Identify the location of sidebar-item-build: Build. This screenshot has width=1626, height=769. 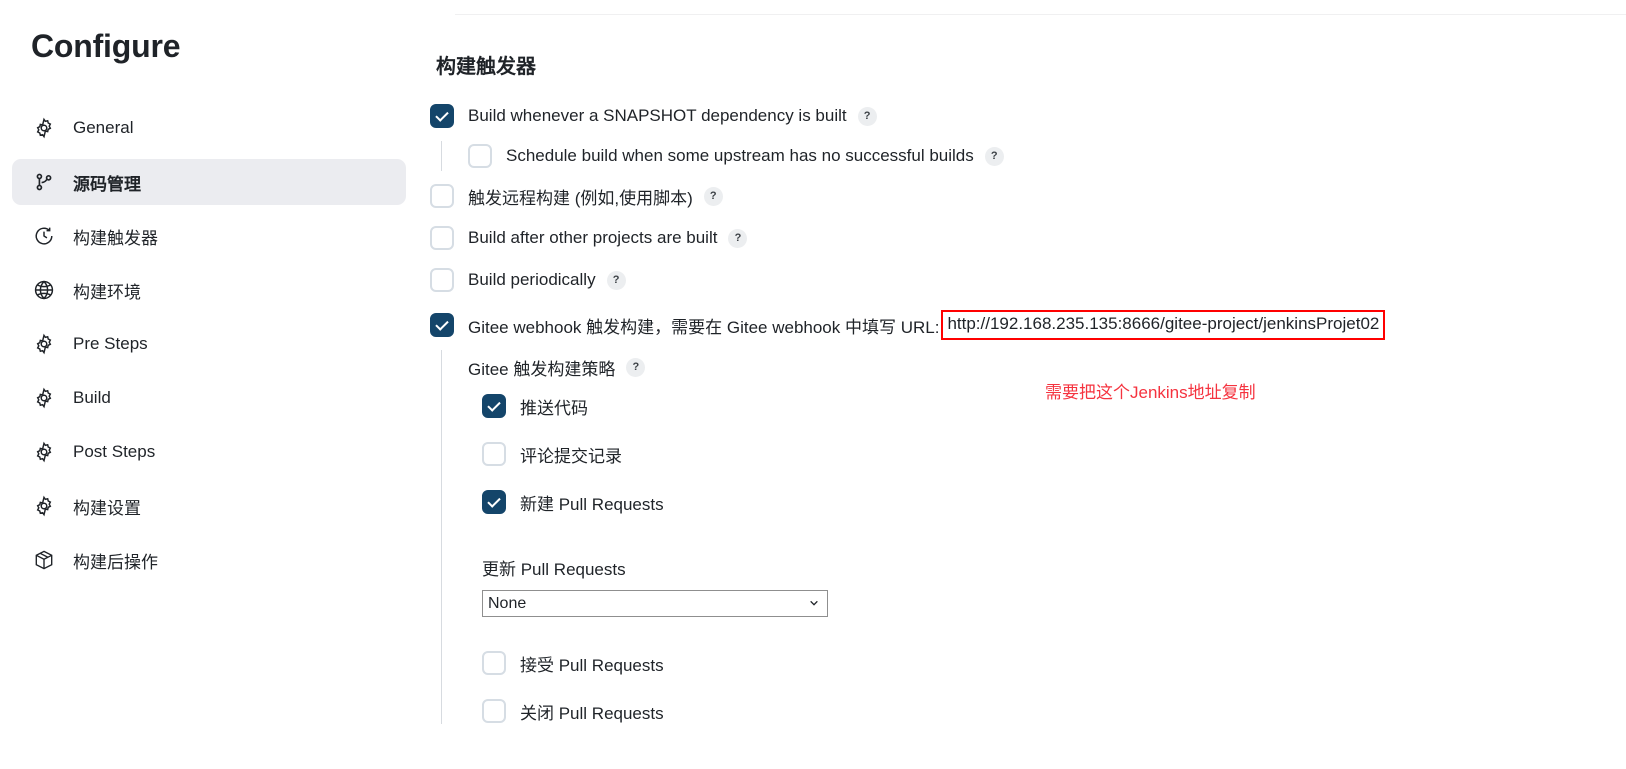
(209, 398).